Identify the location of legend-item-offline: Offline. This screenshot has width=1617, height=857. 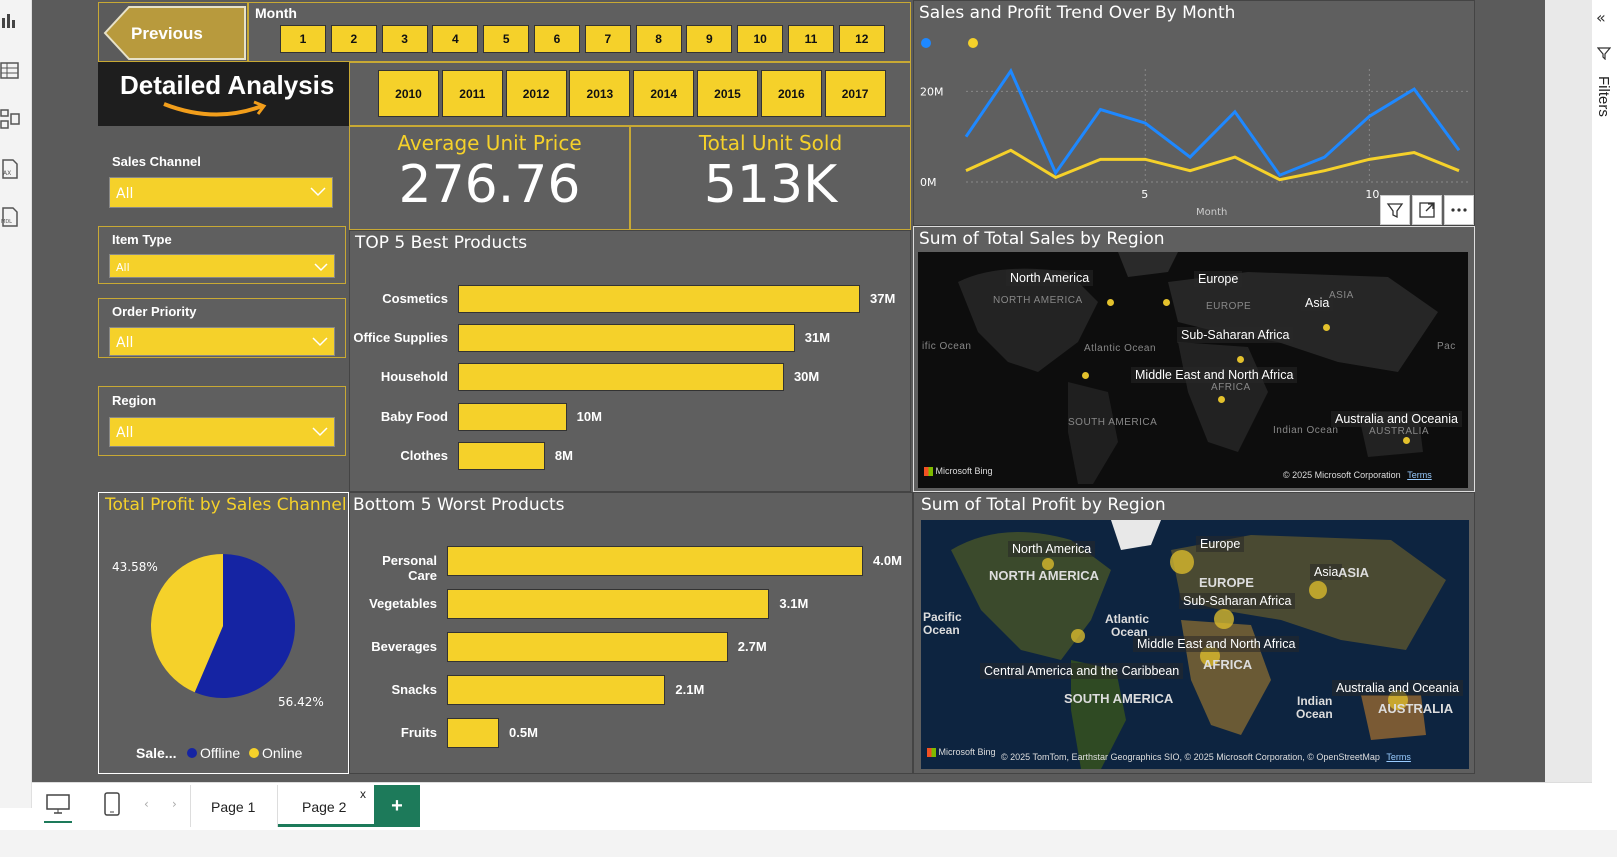
(220, 753).